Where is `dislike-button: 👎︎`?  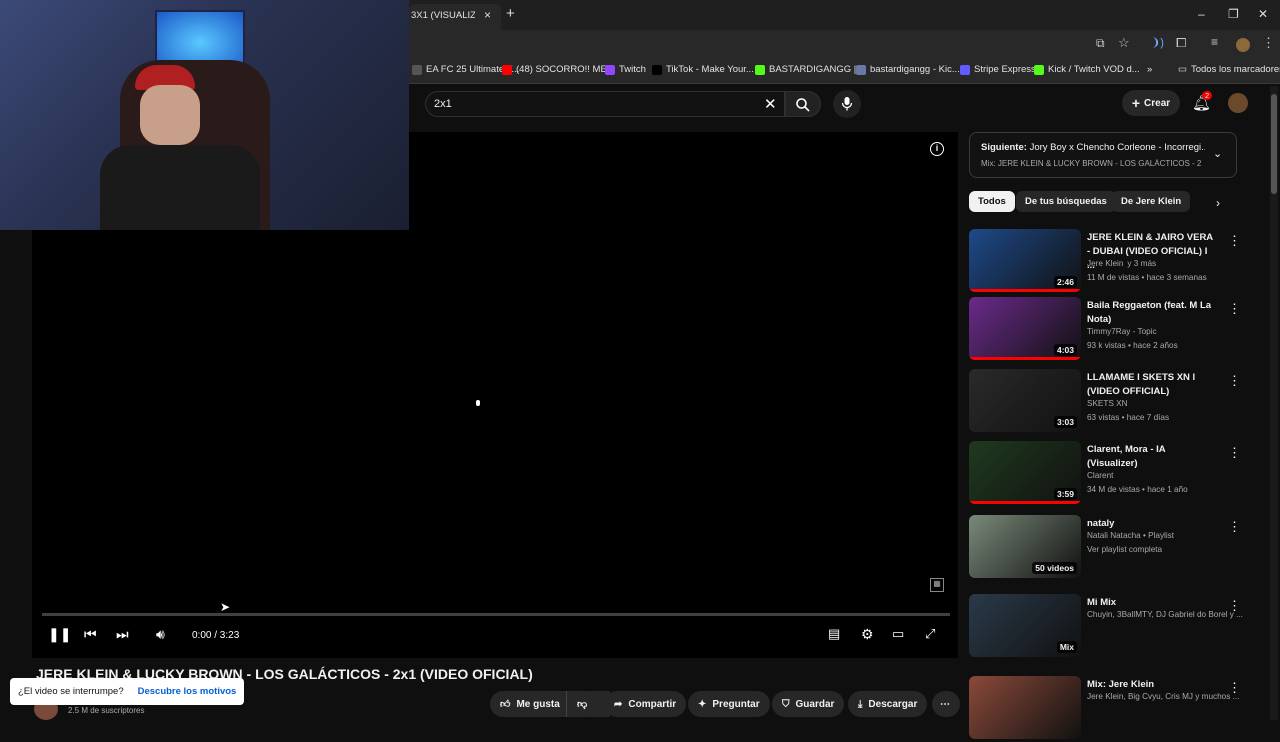
dislike-button: 👎︎ is located at coordinates (581, 704).